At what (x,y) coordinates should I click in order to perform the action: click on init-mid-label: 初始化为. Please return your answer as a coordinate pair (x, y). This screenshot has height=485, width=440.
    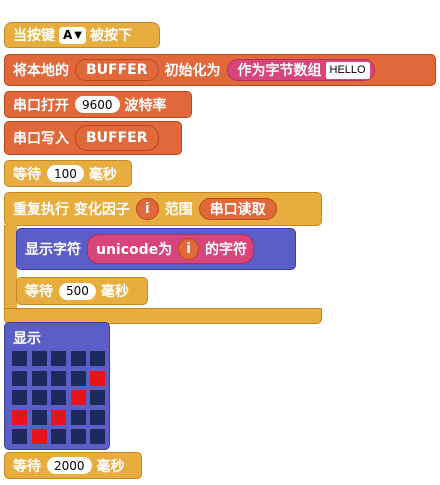
    Looking at the image, I should click on (192, 71).